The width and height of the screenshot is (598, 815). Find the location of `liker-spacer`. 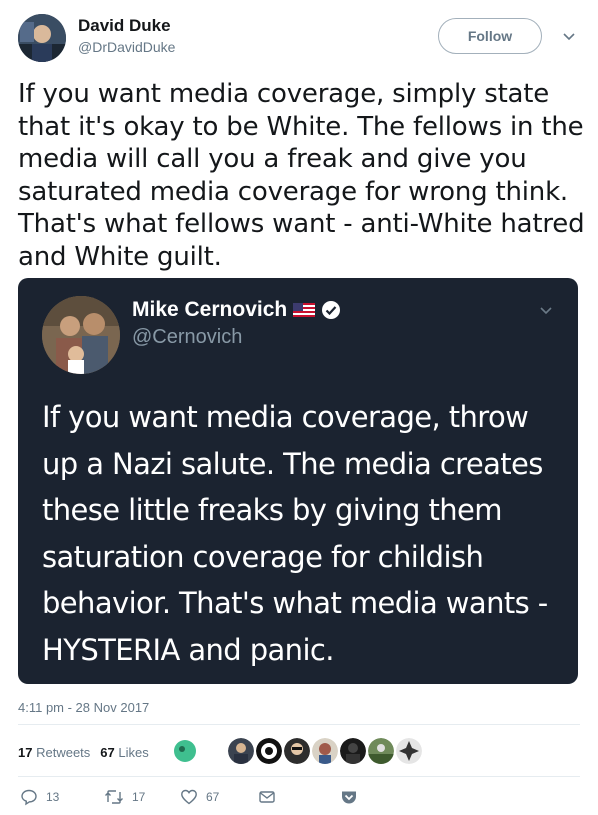

liker-spacer is located at coordinates (213, 751).